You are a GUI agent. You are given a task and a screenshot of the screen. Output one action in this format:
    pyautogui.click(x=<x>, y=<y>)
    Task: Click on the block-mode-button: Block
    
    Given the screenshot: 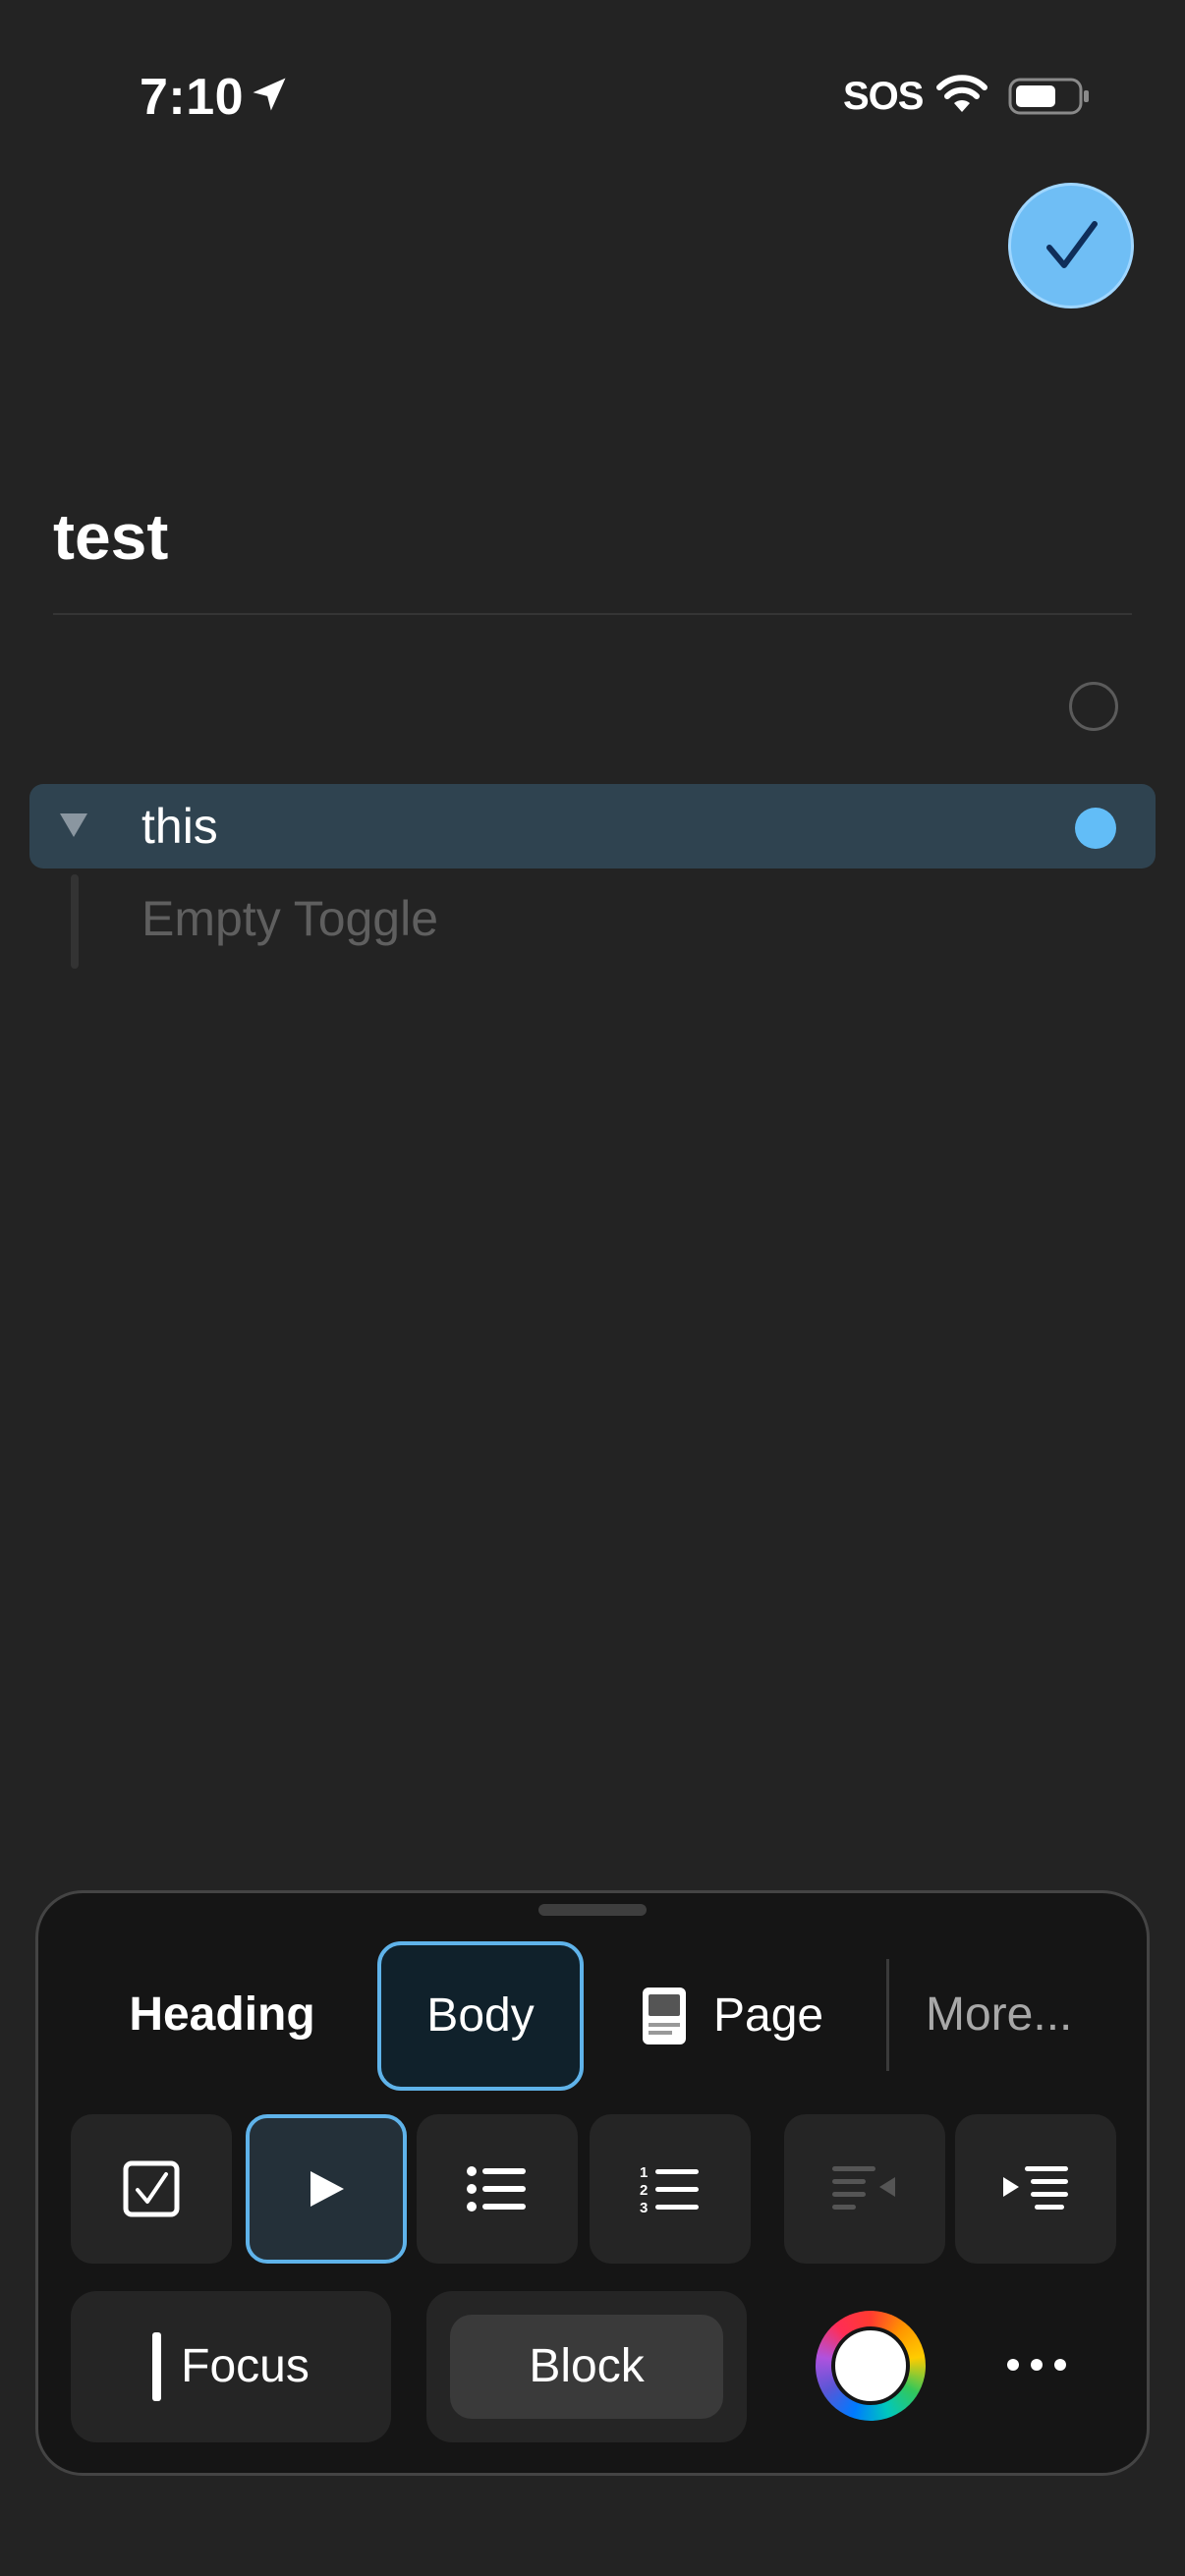 What is the action you would take?
    pyautogui.click(x=587, y=2366)
    